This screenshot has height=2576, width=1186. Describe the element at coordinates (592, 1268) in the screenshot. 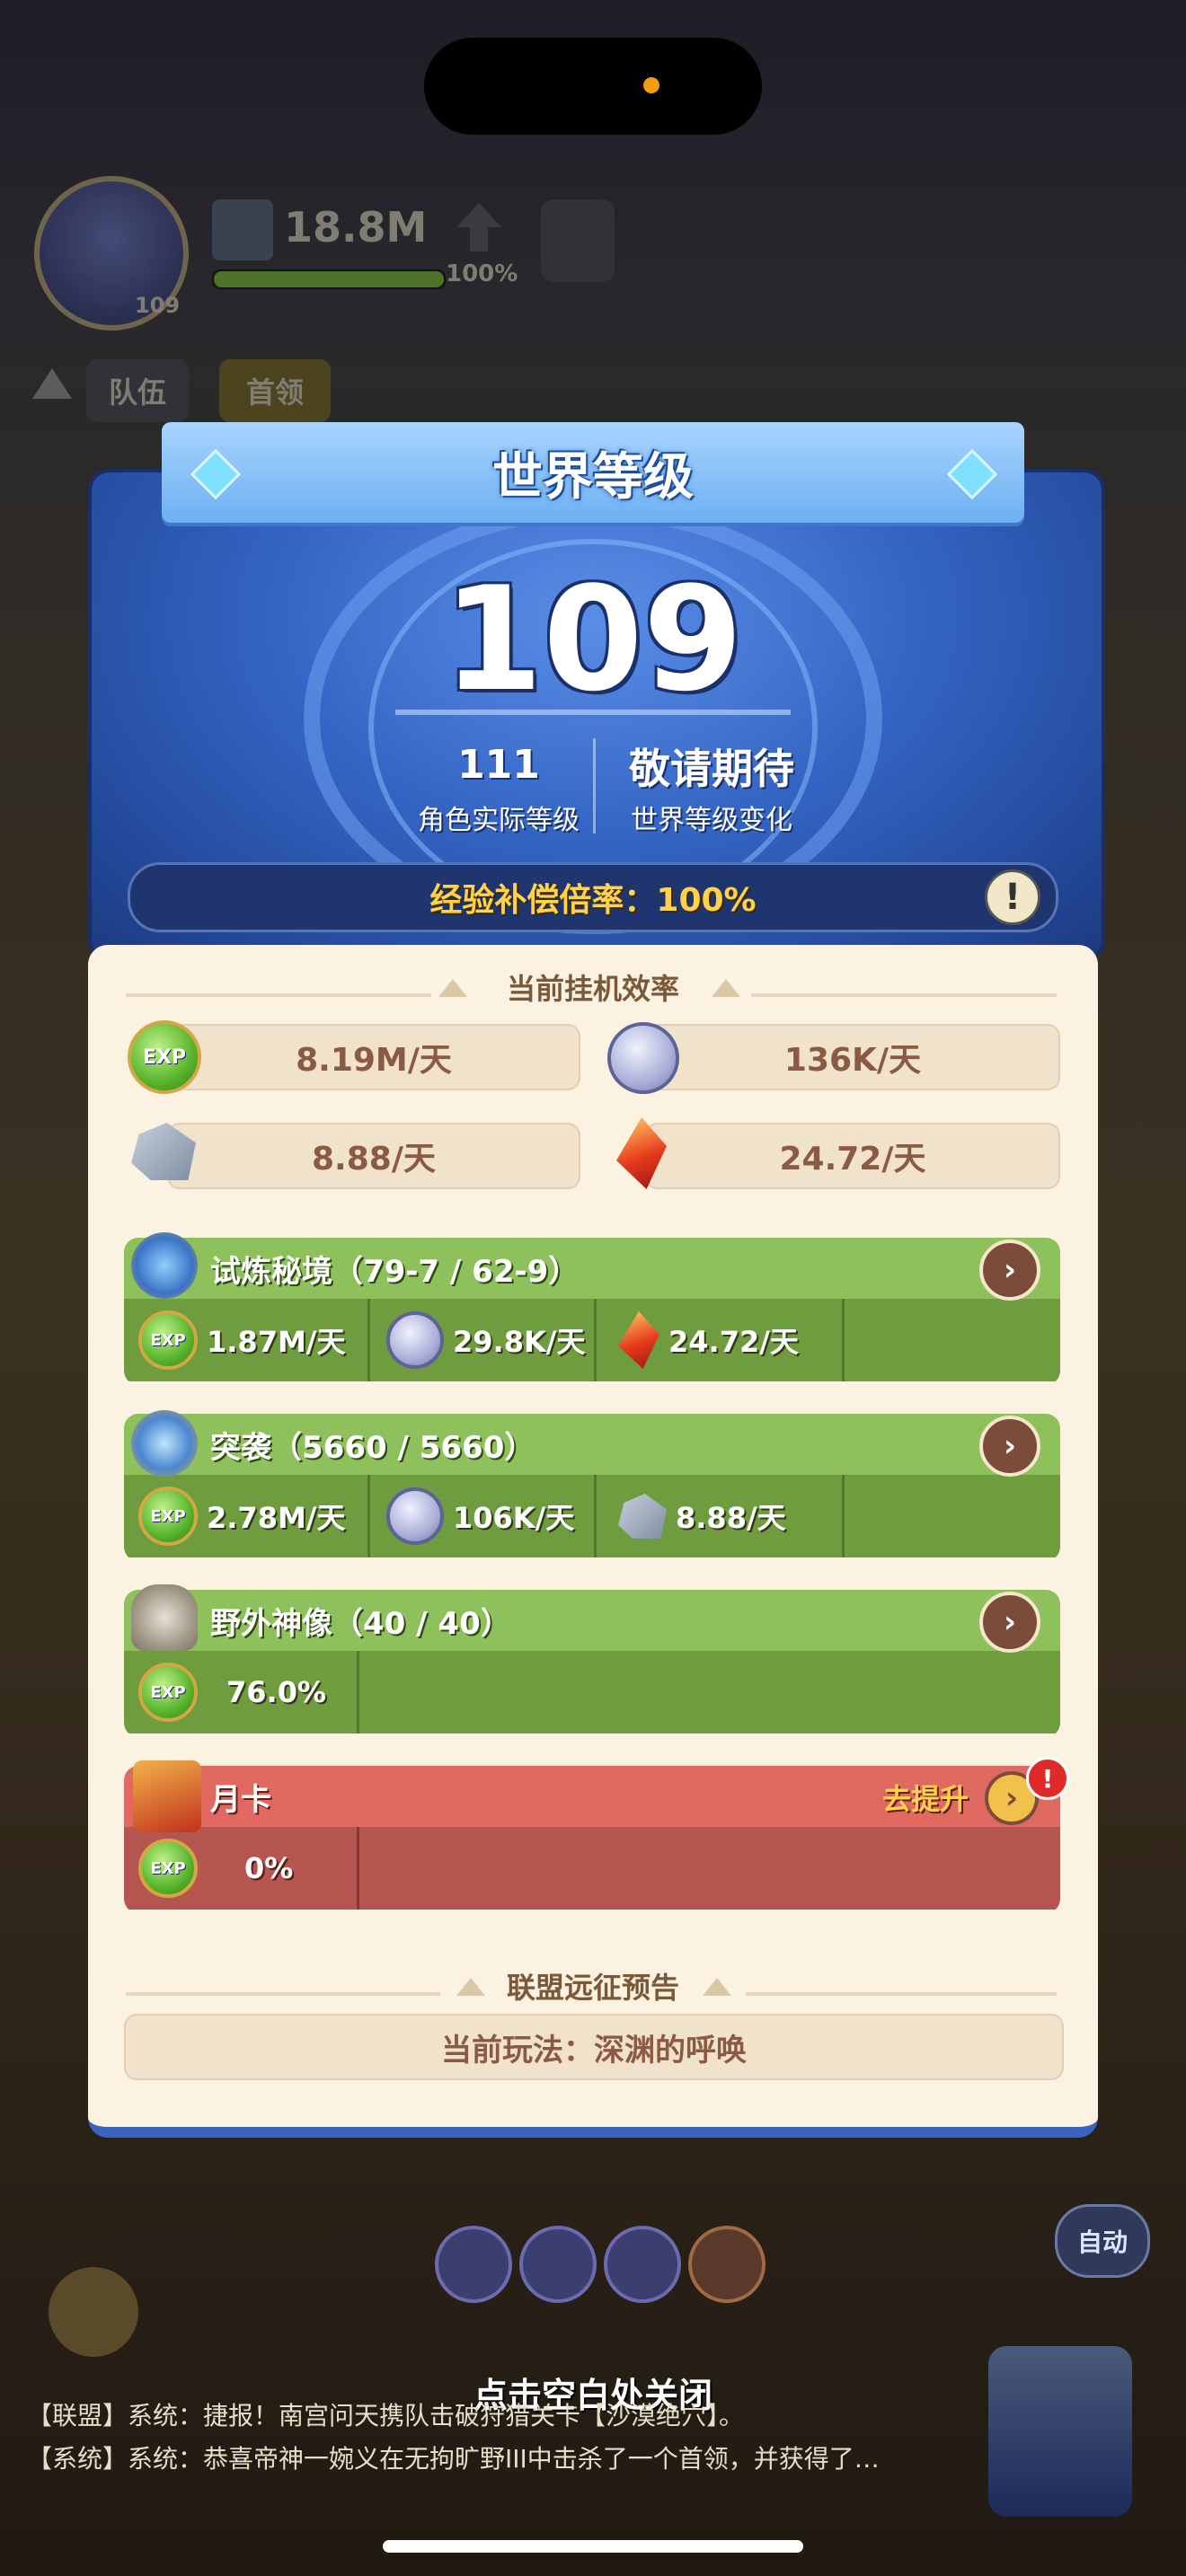

I see `group-header: 试炼秘境（79-7 / 62-9）` at that location.